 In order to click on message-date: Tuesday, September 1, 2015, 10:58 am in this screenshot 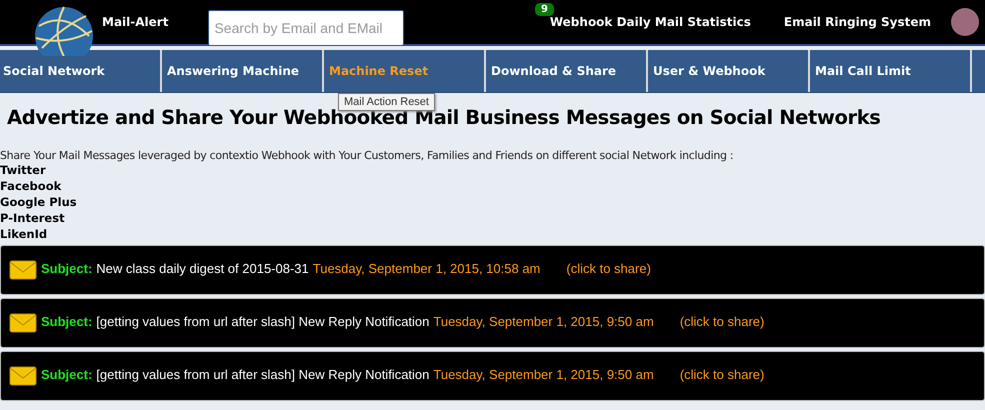, I will do `click(426, 268)`.